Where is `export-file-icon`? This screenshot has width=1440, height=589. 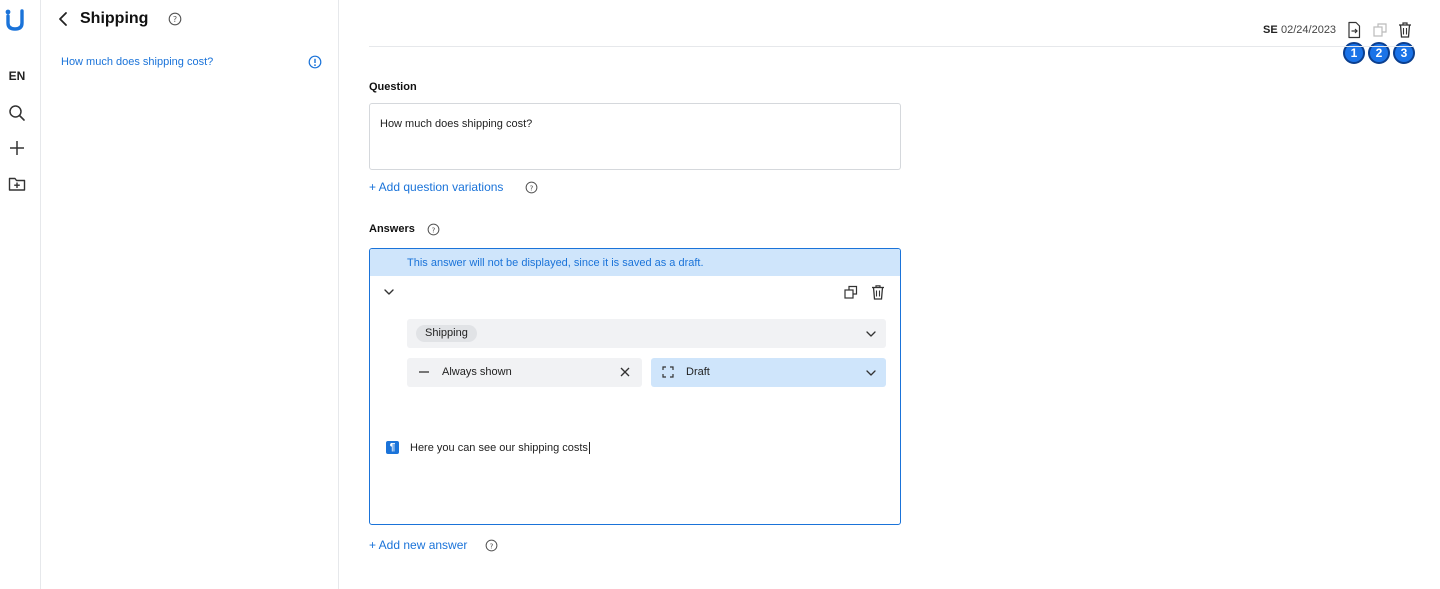 export-file-icon is located at coordinates (1354, 30).